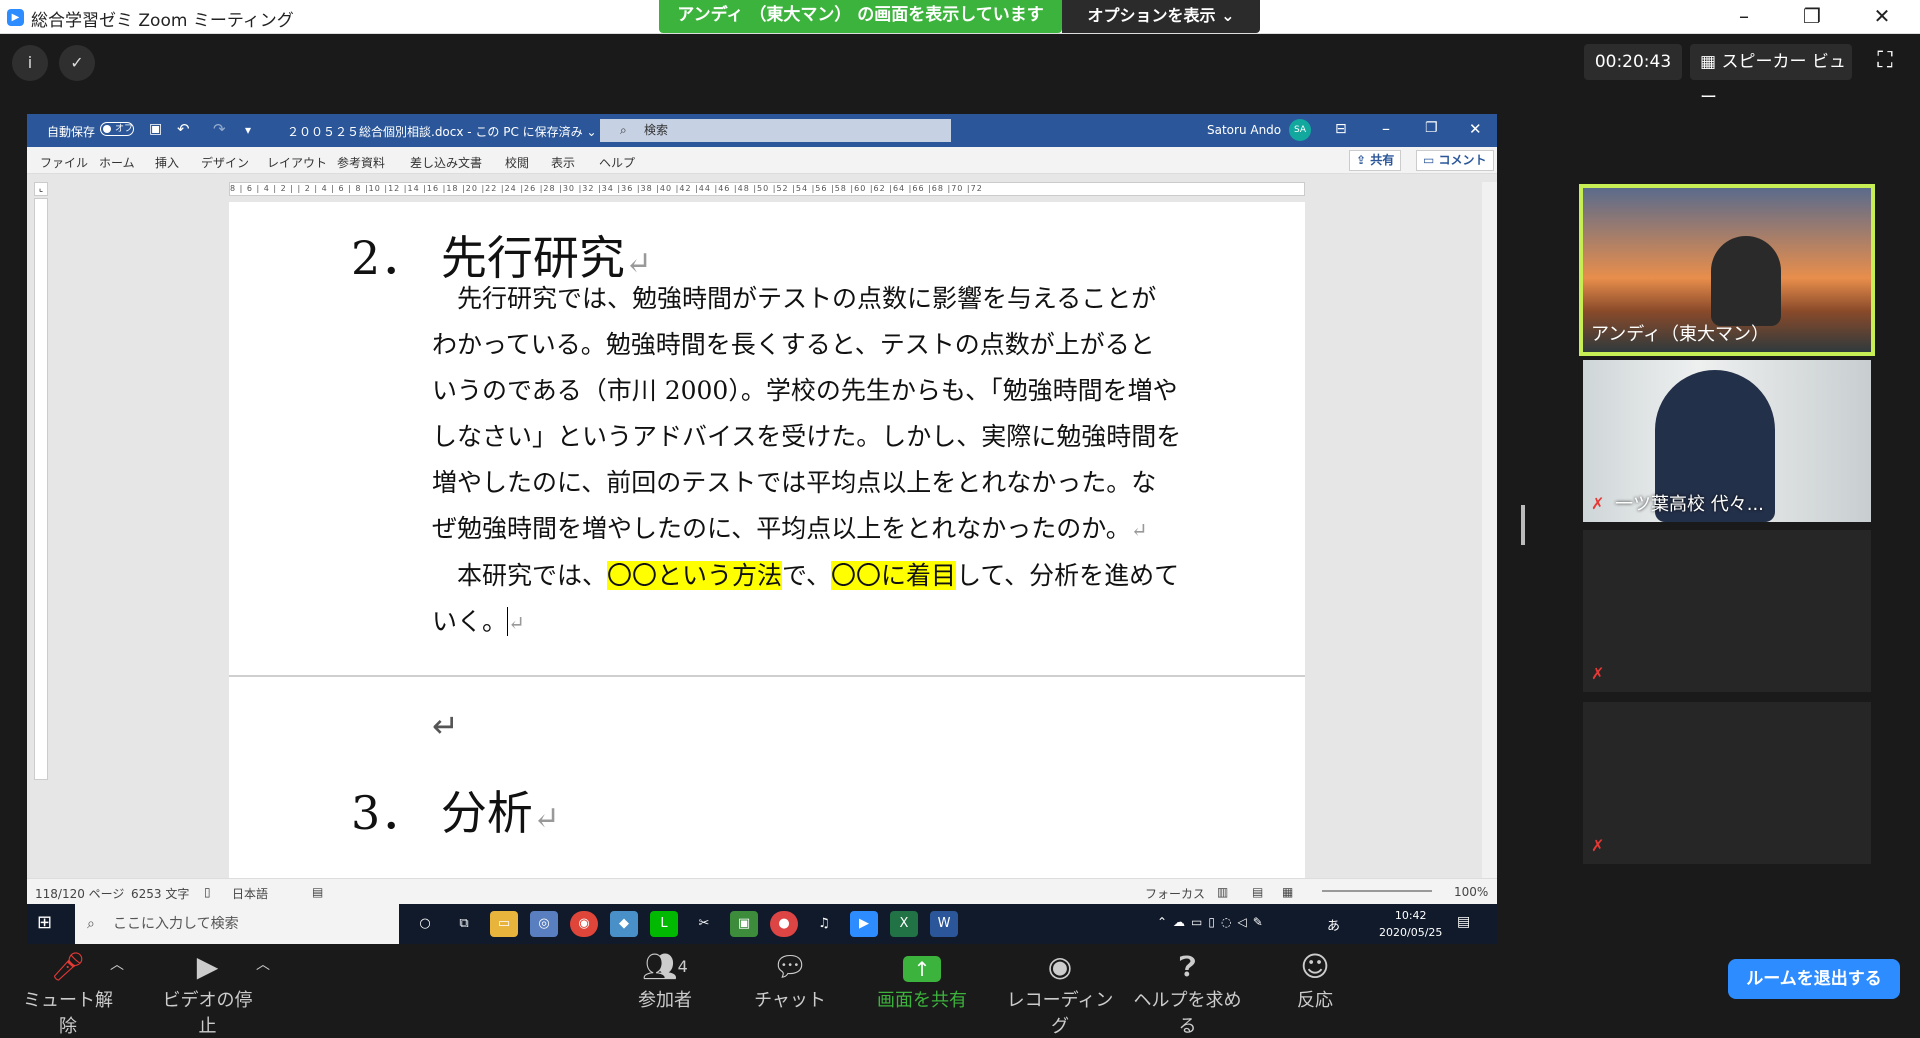 The width and height of the screenshot is (1920, 1038). Describe the element at coordinates (563, 162) in the screenshot. I see `menu-view: 表示` at that location.